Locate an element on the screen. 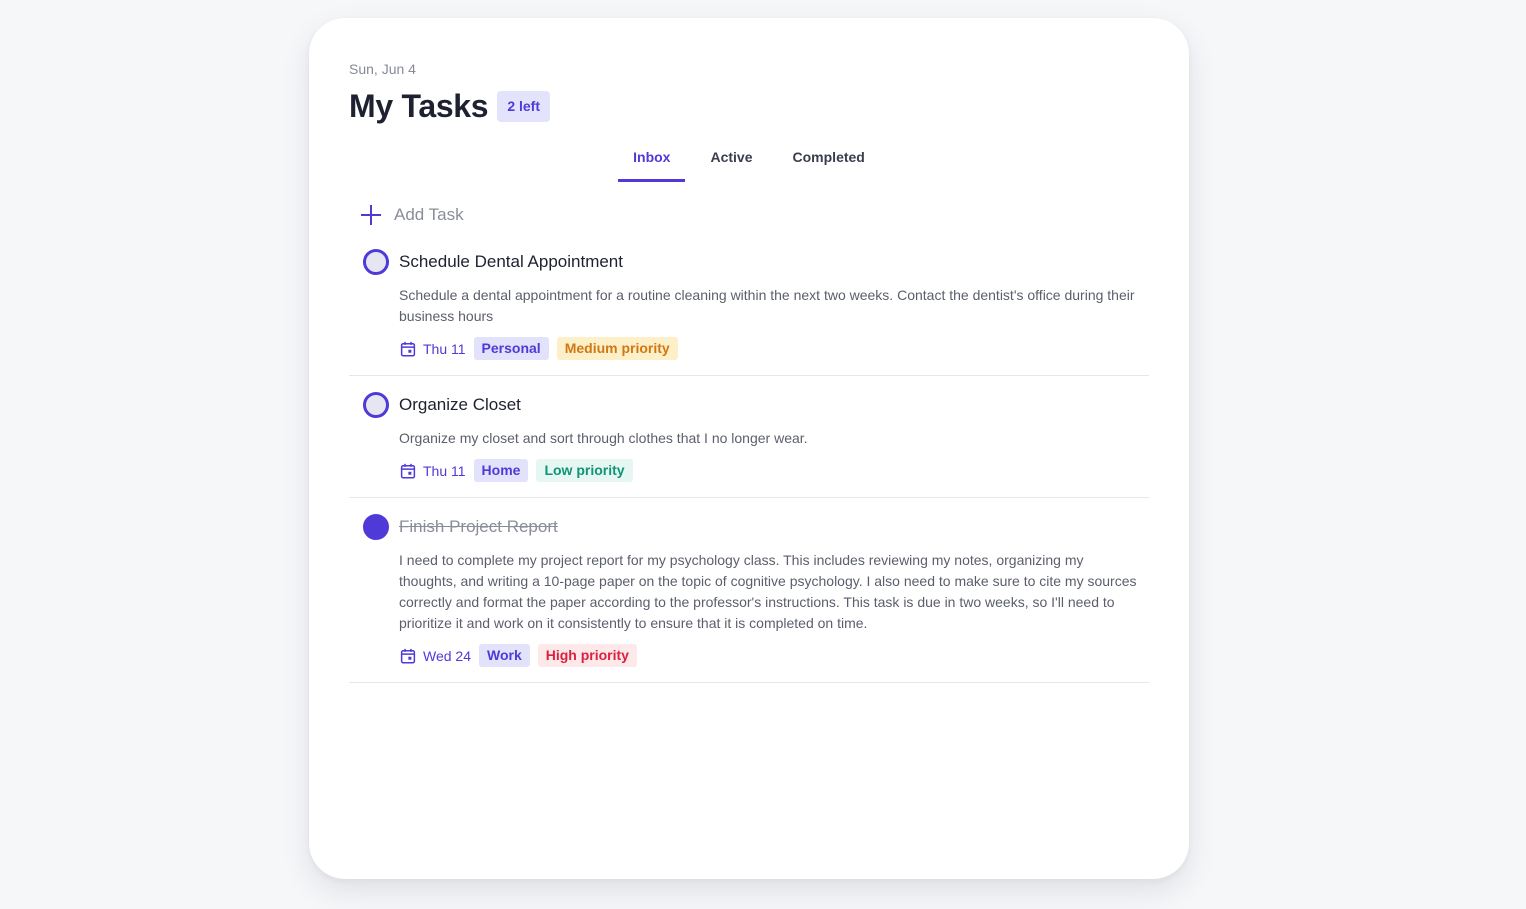 The height and width of the screenshot is (909, 1526). add-task-button: Add Task is located at coordinates (749, 215).